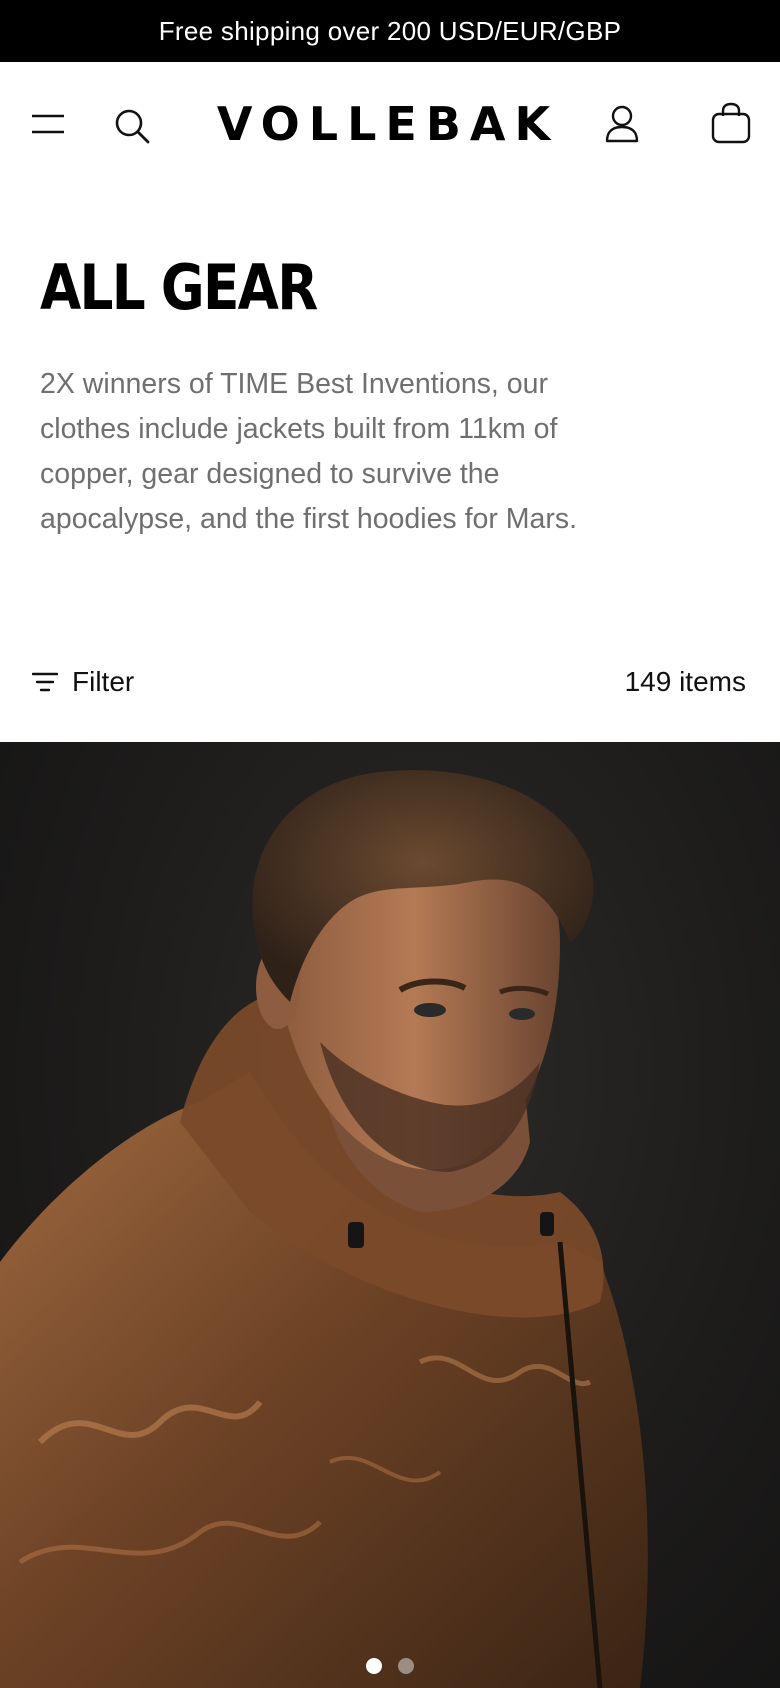  I want to click on site-logo: VOLLEBAK, so click(388, 124).